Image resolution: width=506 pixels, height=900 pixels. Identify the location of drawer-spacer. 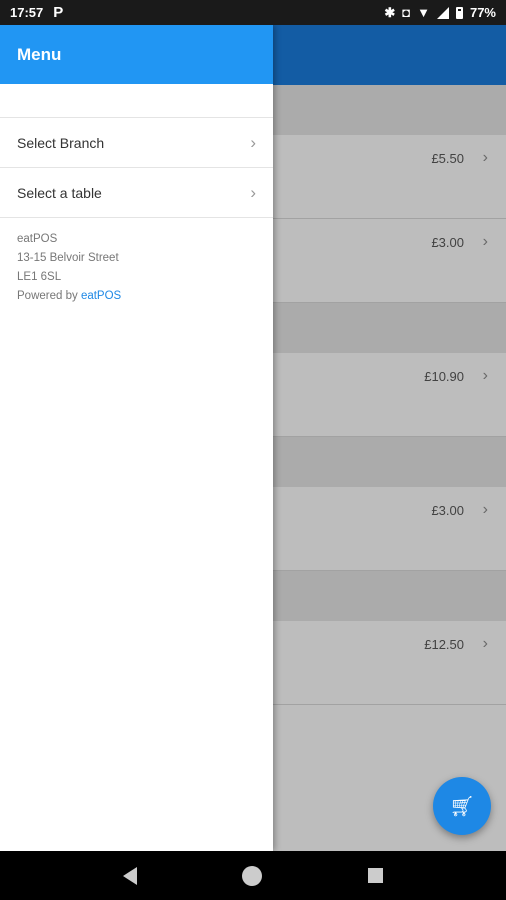
(136, 101).